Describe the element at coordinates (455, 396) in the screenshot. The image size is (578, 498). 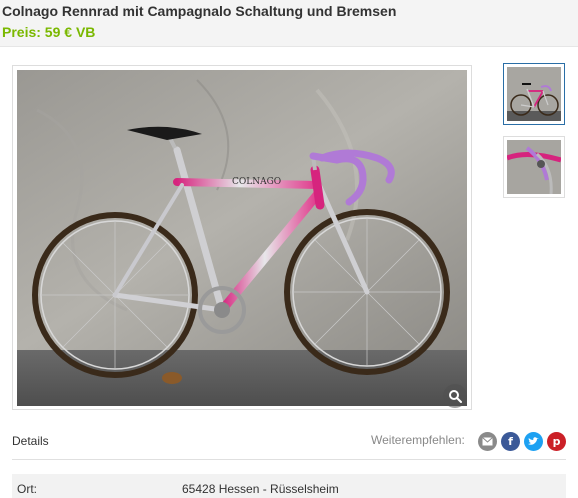
I see `magnifier-icon` at that location.